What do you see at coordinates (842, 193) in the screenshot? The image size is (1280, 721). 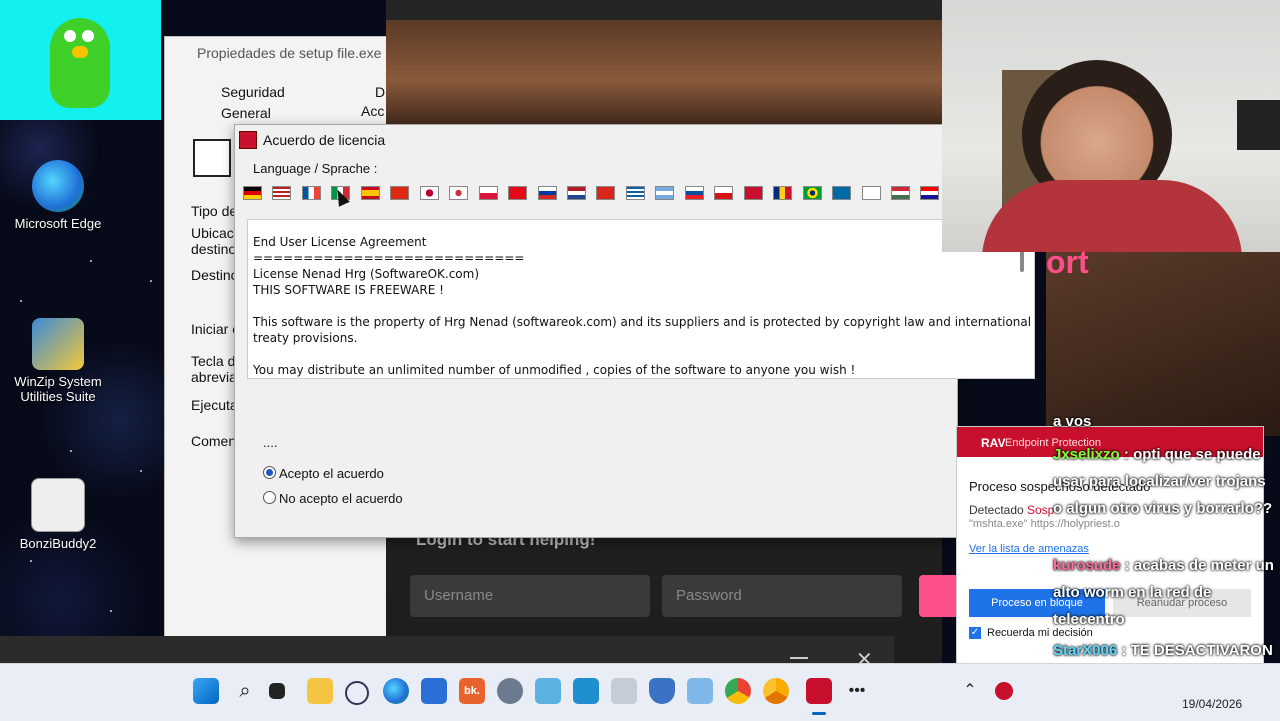 I see `flag-se-icon` at bounding box center [842, 193].